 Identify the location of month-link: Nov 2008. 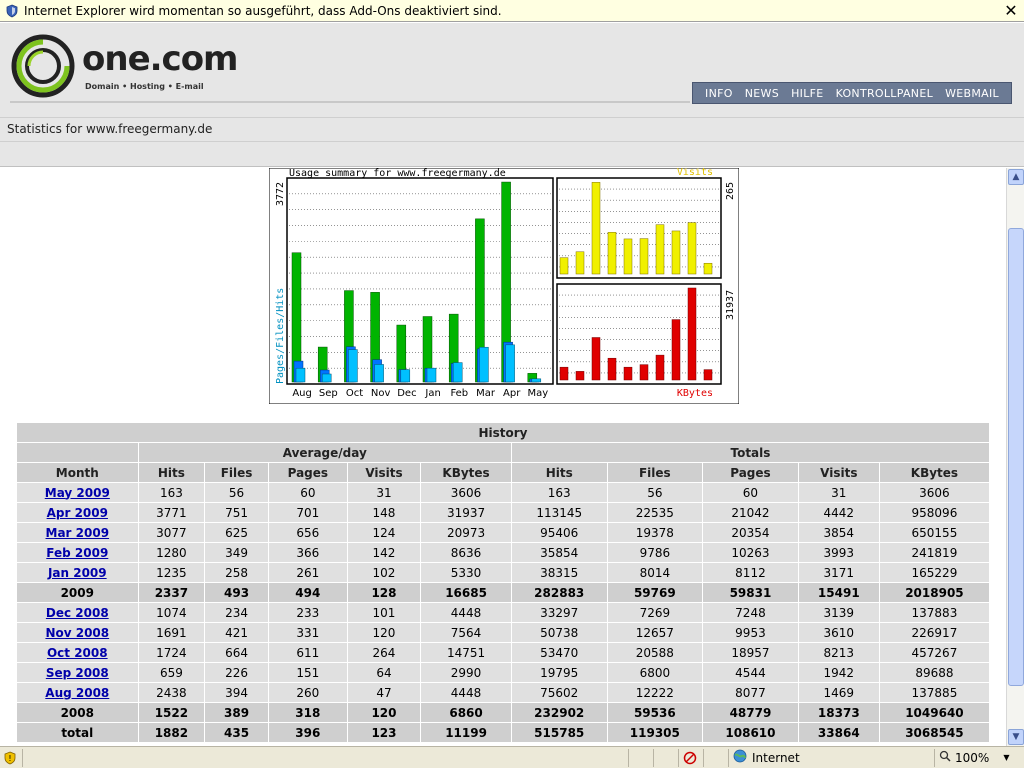
(77, 633).